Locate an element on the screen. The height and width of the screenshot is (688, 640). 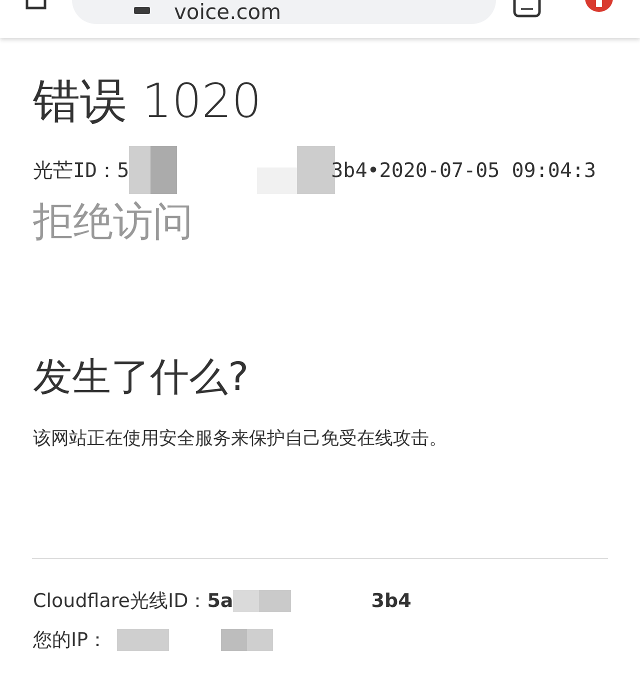
section-heading: 发生了什么? is located at coordinates (141, 378).